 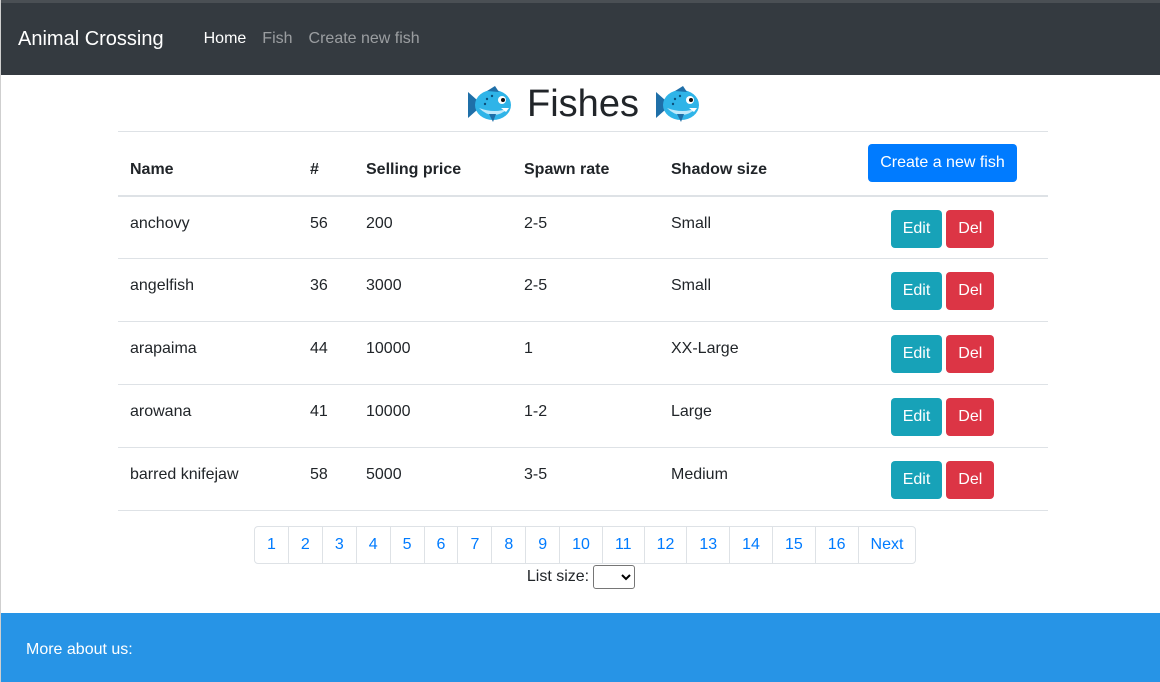 What do you see at coordinates (406, 545) in the screenshot?
I see `page-link-5: 5` at bounding box center [406, 545].